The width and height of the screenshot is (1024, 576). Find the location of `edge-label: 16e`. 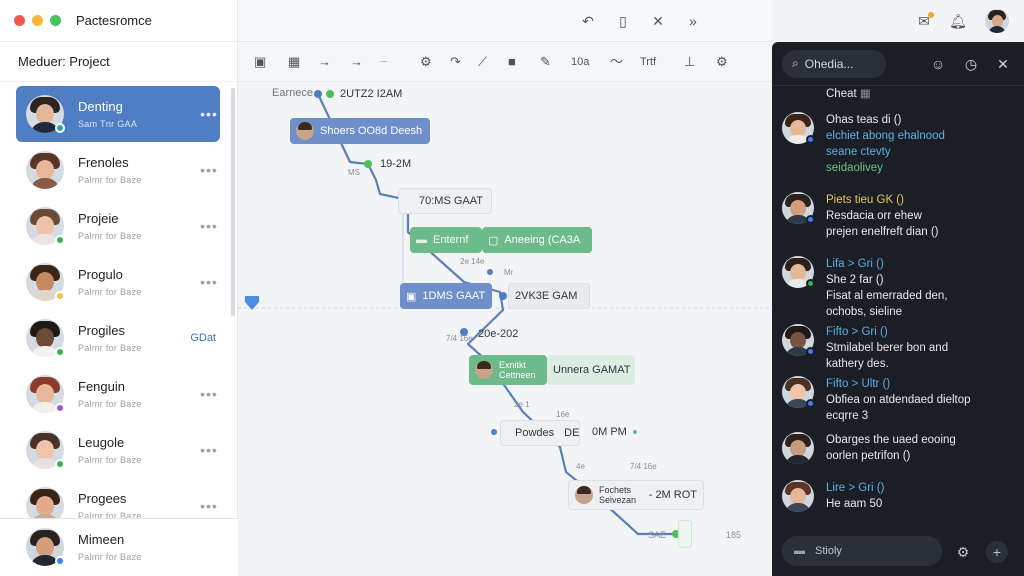

edge-label: 16e is located at coordinates (563, 414).